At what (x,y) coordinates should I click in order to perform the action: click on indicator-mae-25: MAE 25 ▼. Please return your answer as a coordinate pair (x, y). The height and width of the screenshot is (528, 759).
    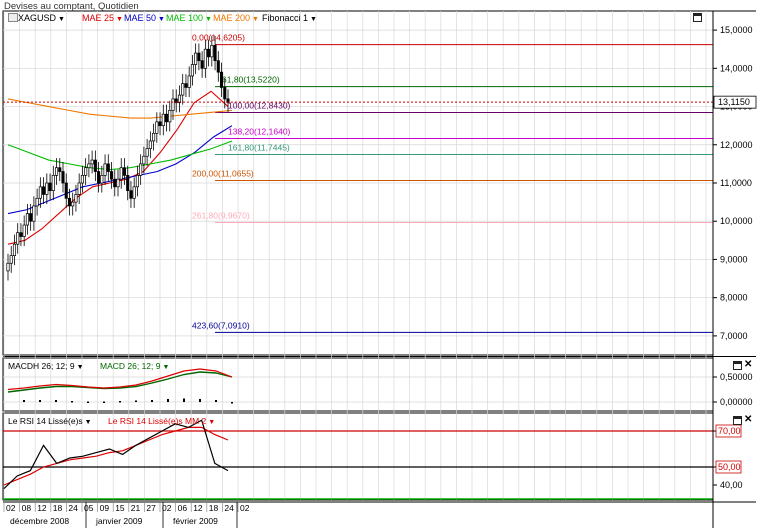
    Looking at the image, I should click on (102, 18).